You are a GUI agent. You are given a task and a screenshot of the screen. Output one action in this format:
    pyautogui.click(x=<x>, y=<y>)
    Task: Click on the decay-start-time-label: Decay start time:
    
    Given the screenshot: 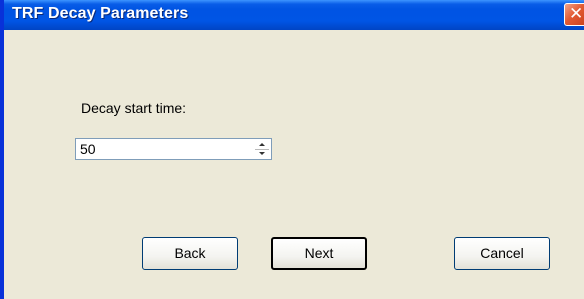 What is the action you would take?
    pyautogui.click(x=134, y=108)
    